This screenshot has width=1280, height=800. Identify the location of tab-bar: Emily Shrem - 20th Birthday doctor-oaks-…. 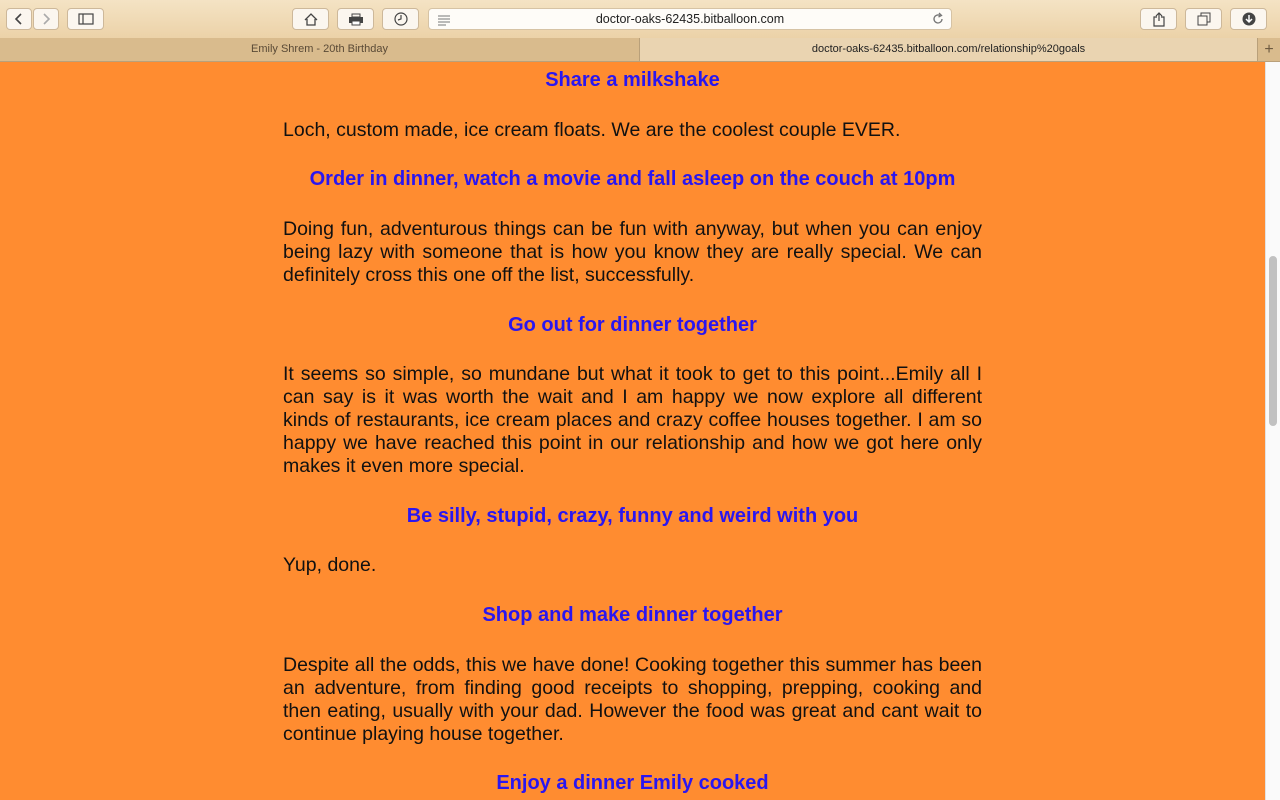
(640, 50).